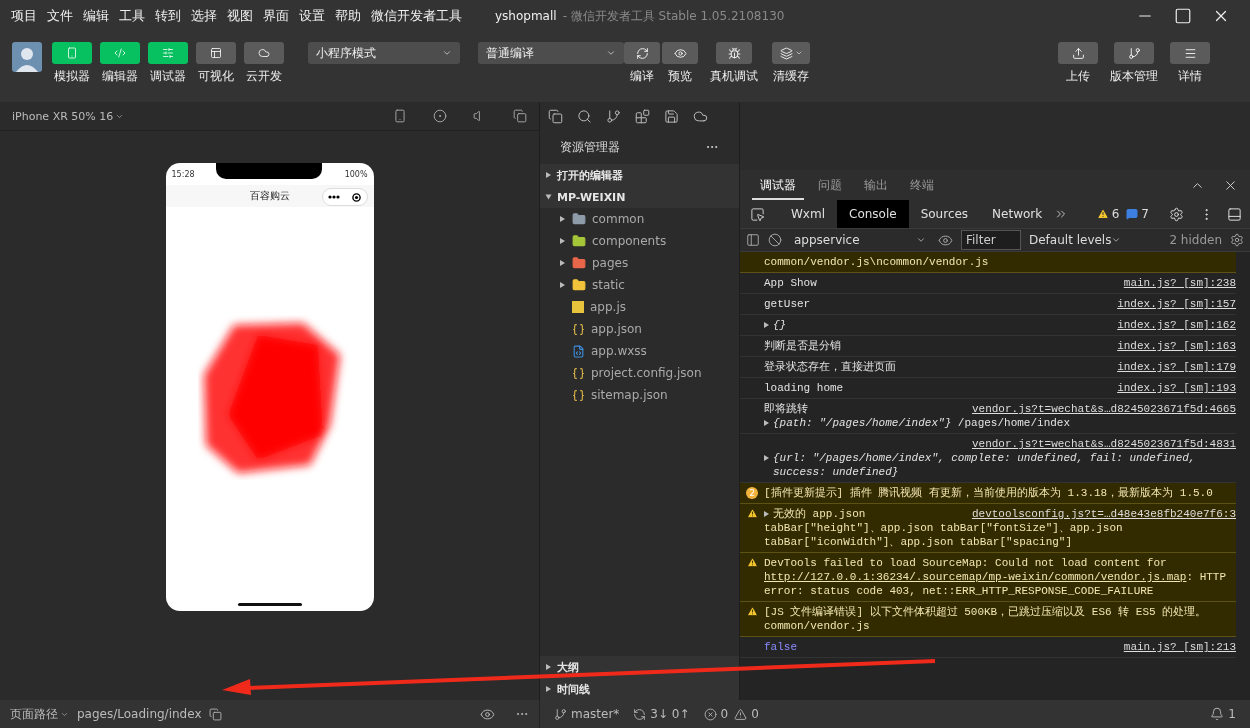 This screenshot has height=728, width=1250. I want to click on file-item: app.js, so click(608, 307).